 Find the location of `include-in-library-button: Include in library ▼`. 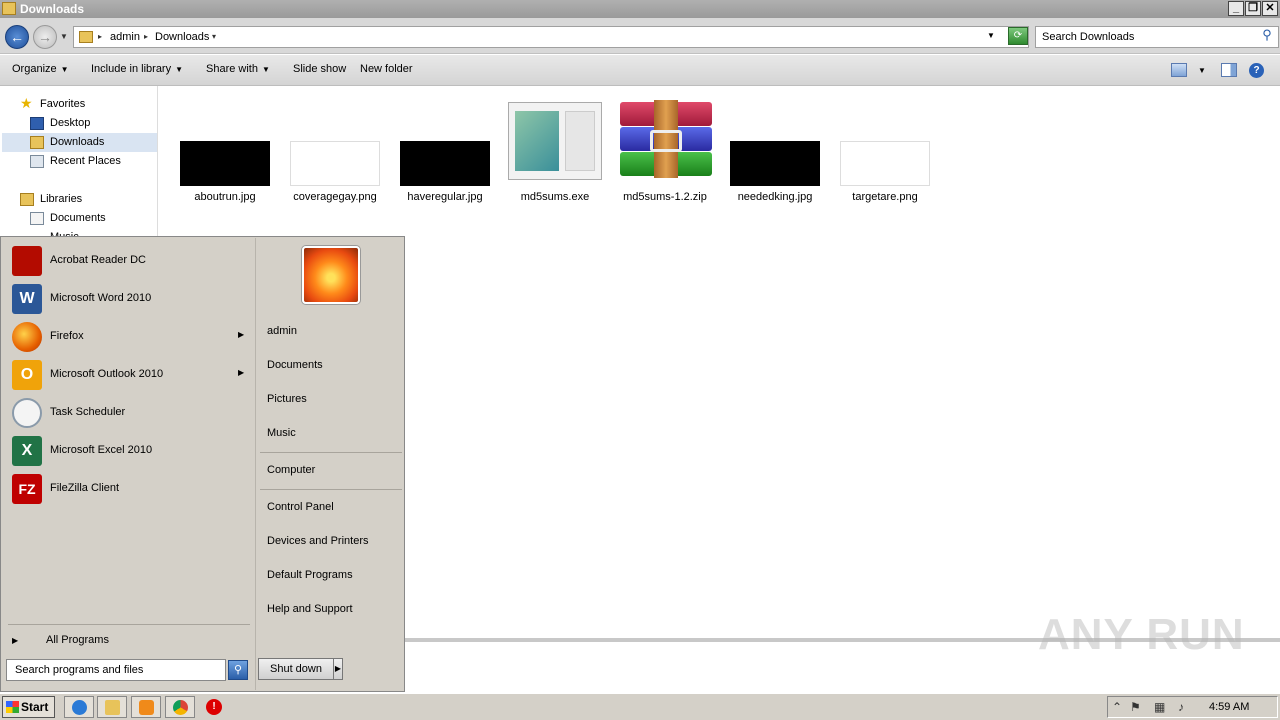

include-in-library-button: Include in library ▼ is located at coordinates (137, 69).